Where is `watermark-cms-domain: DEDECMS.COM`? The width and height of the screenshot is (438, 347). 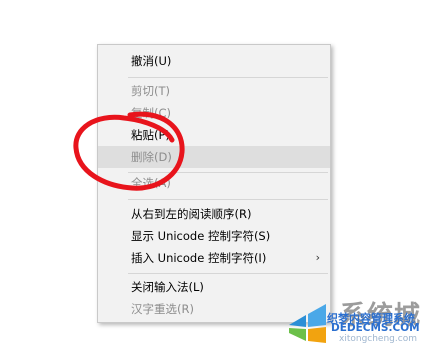
watermark-cms-domain: DEDECMS.COM is located at coordinates (375, 328).